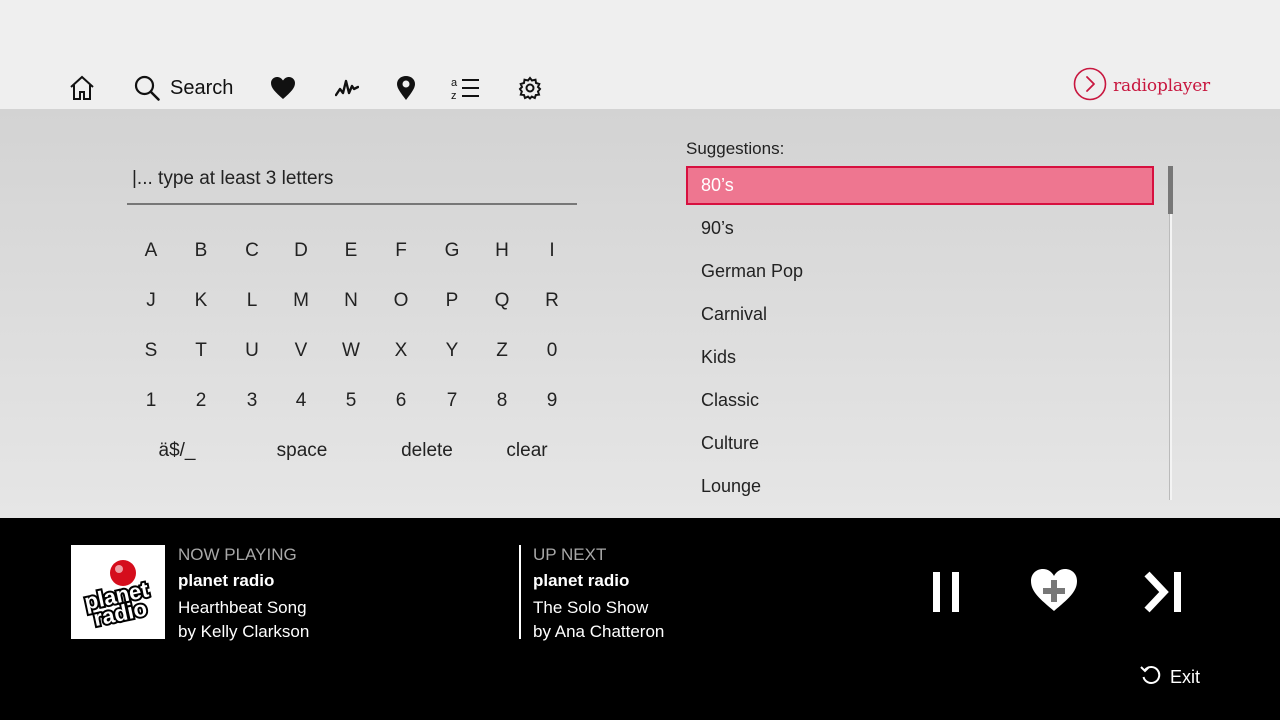  I want to click on az-list-icon: a z, so click(465, 88).